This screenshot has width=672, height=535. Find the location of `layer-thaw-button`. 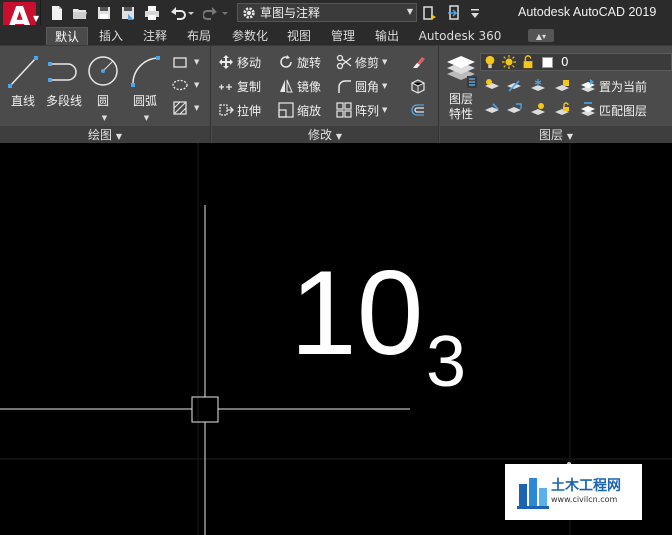

layer-thaw-button is located at coordinates (539, 110).